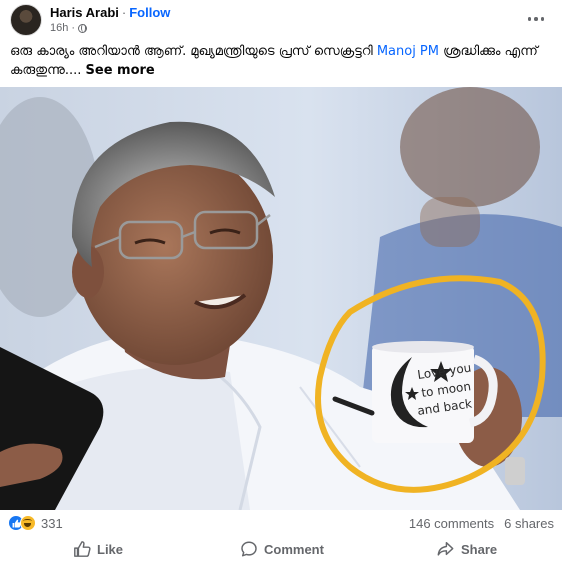 This screenshot has width=562, height=564. I want to click on like-button: Like, so click(98, 549).